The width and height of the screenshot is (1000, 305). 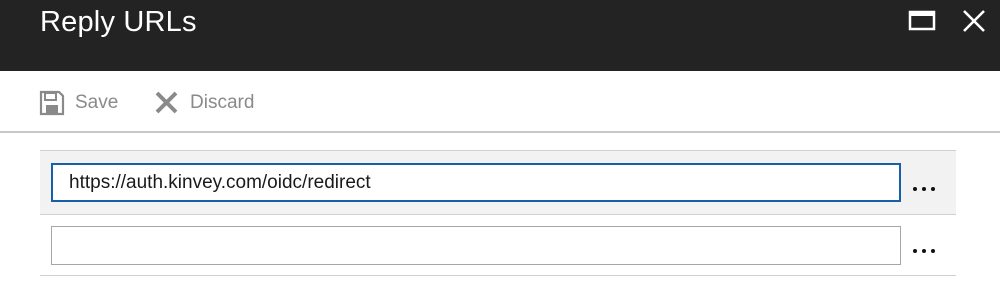 I want to click on maximize-icon, so click(x=922, y=20).